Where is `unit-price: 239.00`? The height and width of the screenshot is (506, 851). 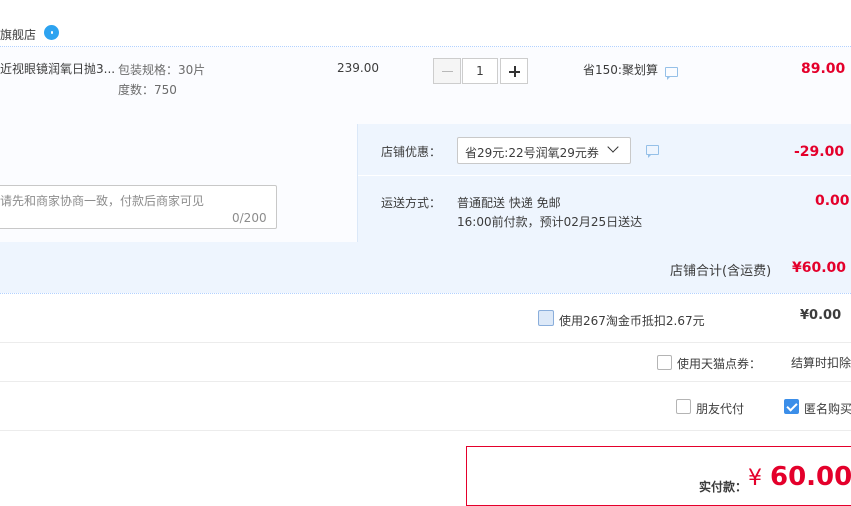 unit-price: 239.00 is located at coordinates (358, 68).